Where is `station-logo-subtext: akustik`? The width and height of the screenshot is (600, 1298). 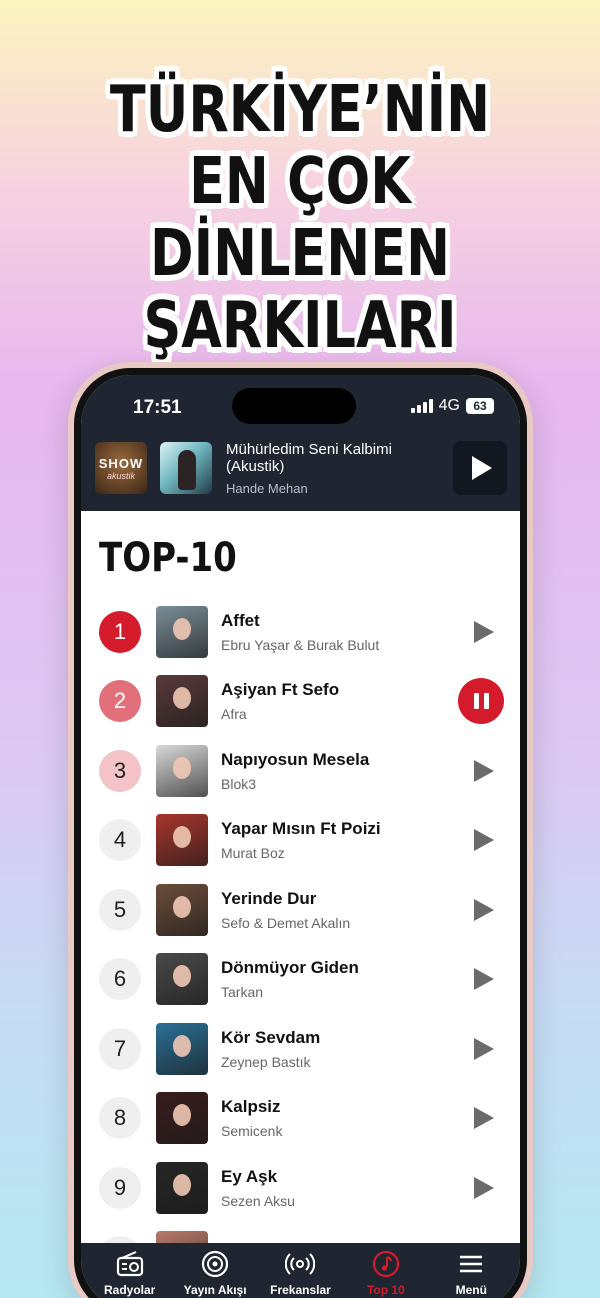 station-logo-subtext: akustik is located at coordinates (120, 475).